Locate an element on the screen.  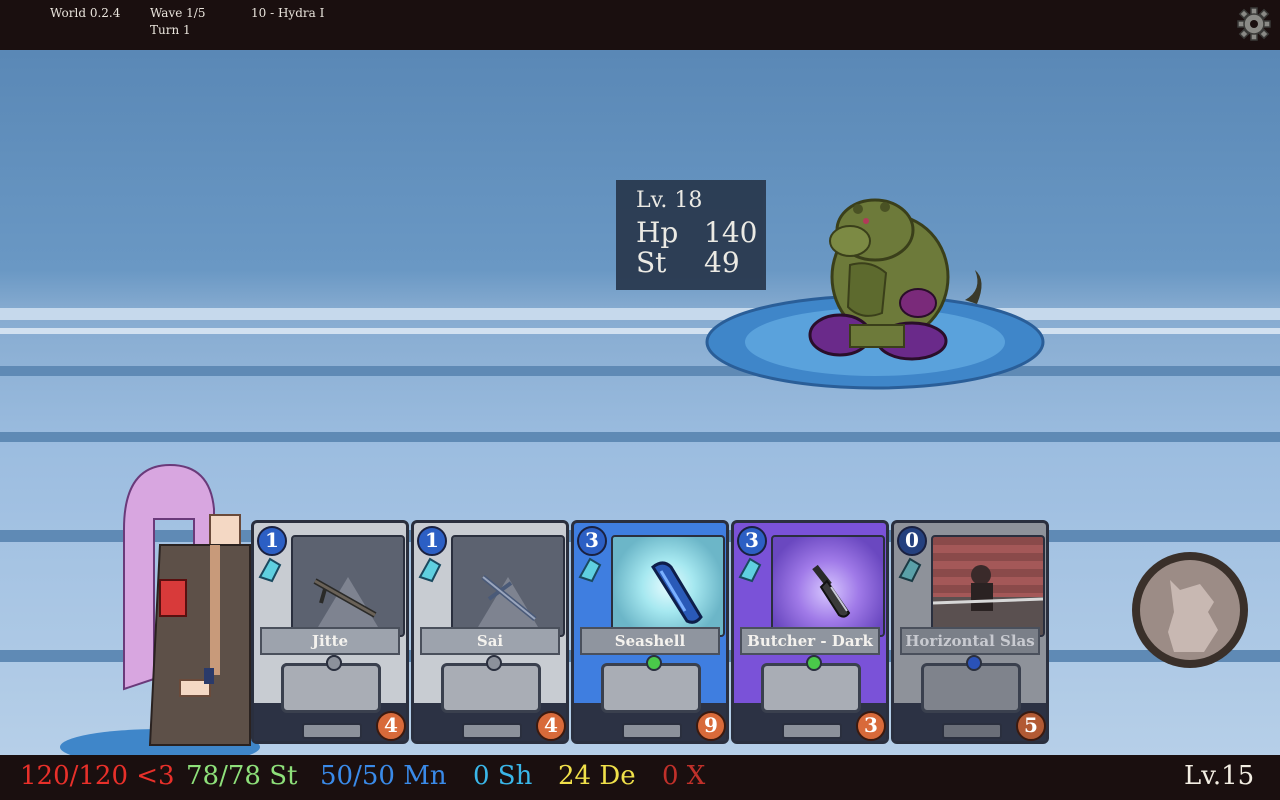
card-cost: 0 is located at coordinates (912, 541).